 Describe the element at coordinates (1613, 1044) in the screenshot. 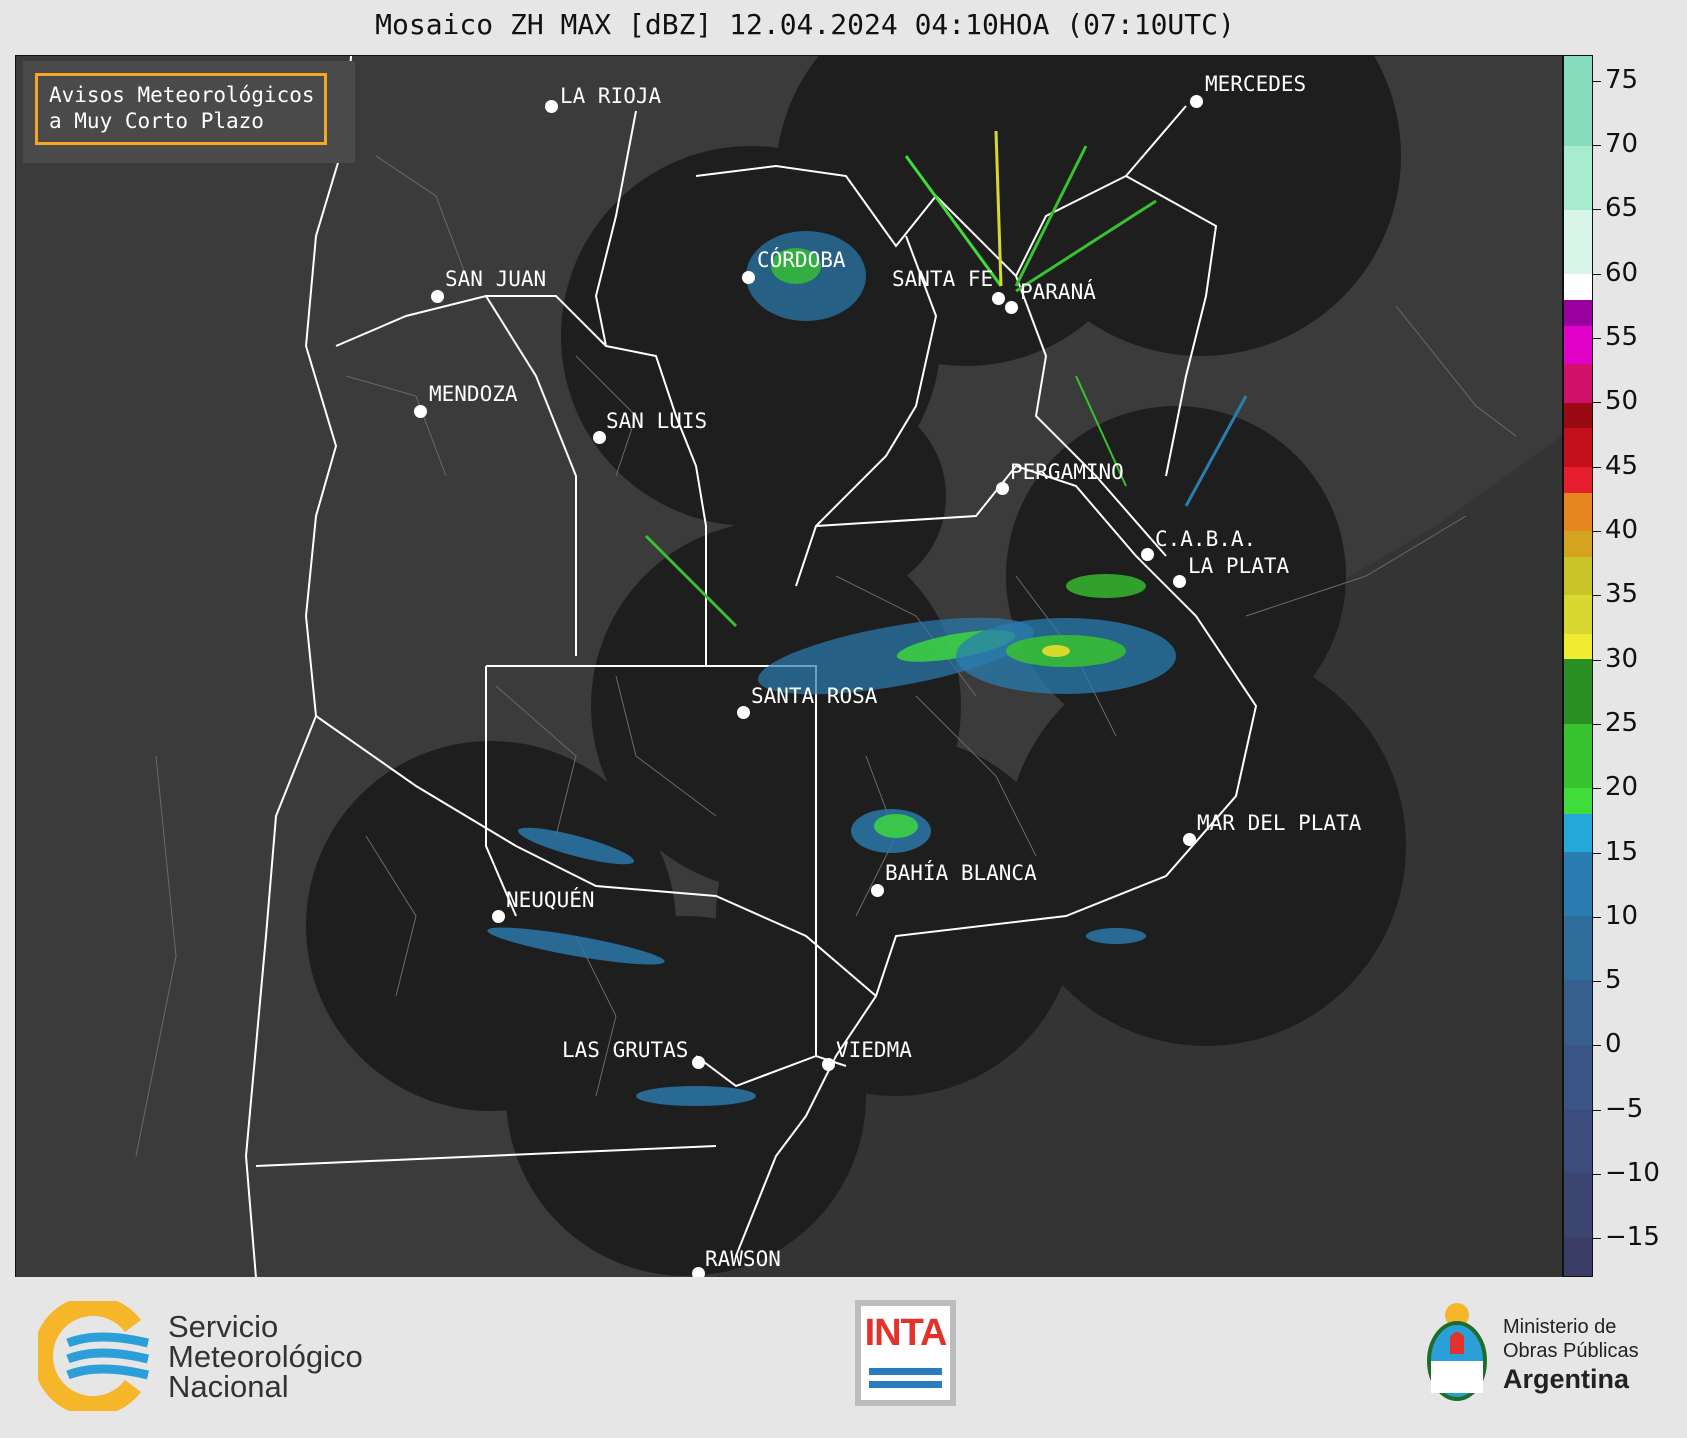

I see `colorbar-tick-label: 0` at that location.